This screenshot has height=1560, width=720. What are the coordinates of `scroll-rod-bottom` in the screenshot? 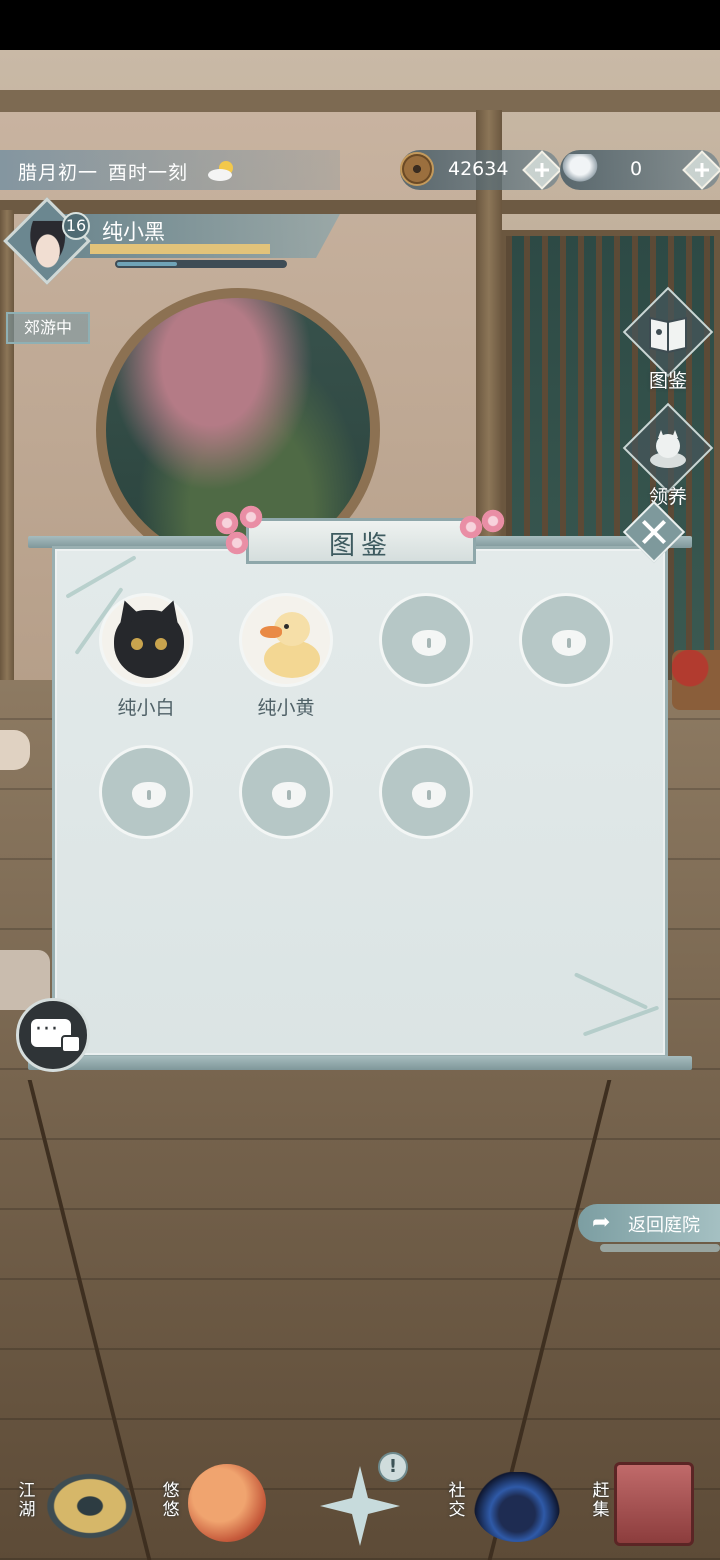 It's located at (360, 1063).